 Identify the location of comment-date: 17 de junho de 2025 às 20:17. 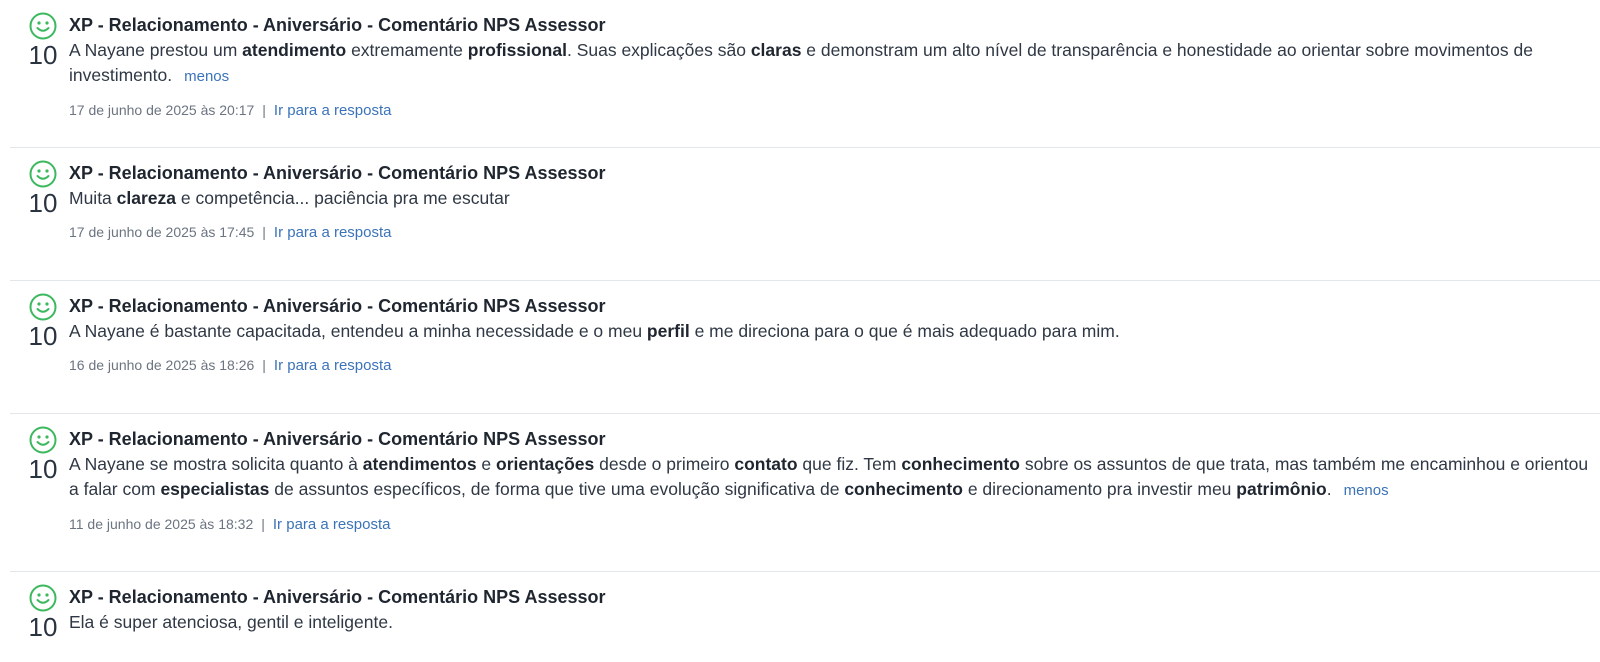
(162, 110).